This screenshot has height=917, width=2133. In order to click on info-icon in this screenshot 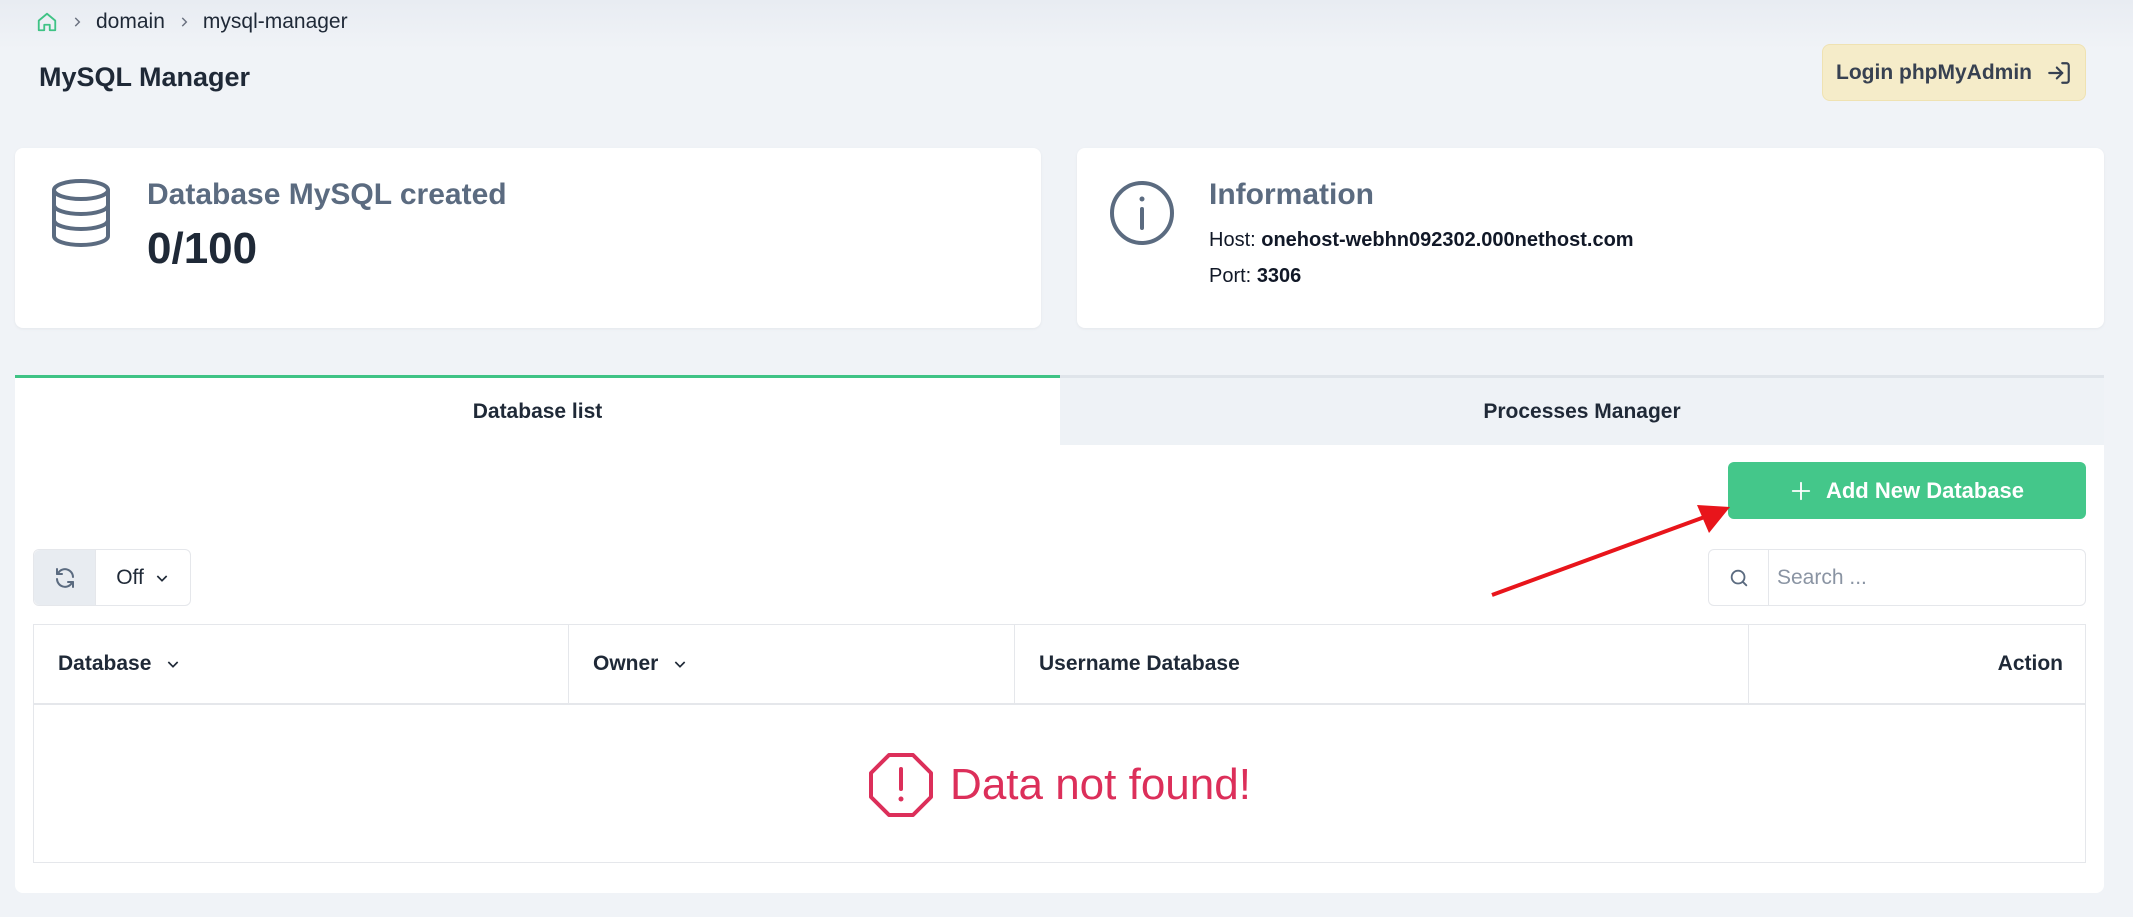, I will do `click(1142, 215)`.